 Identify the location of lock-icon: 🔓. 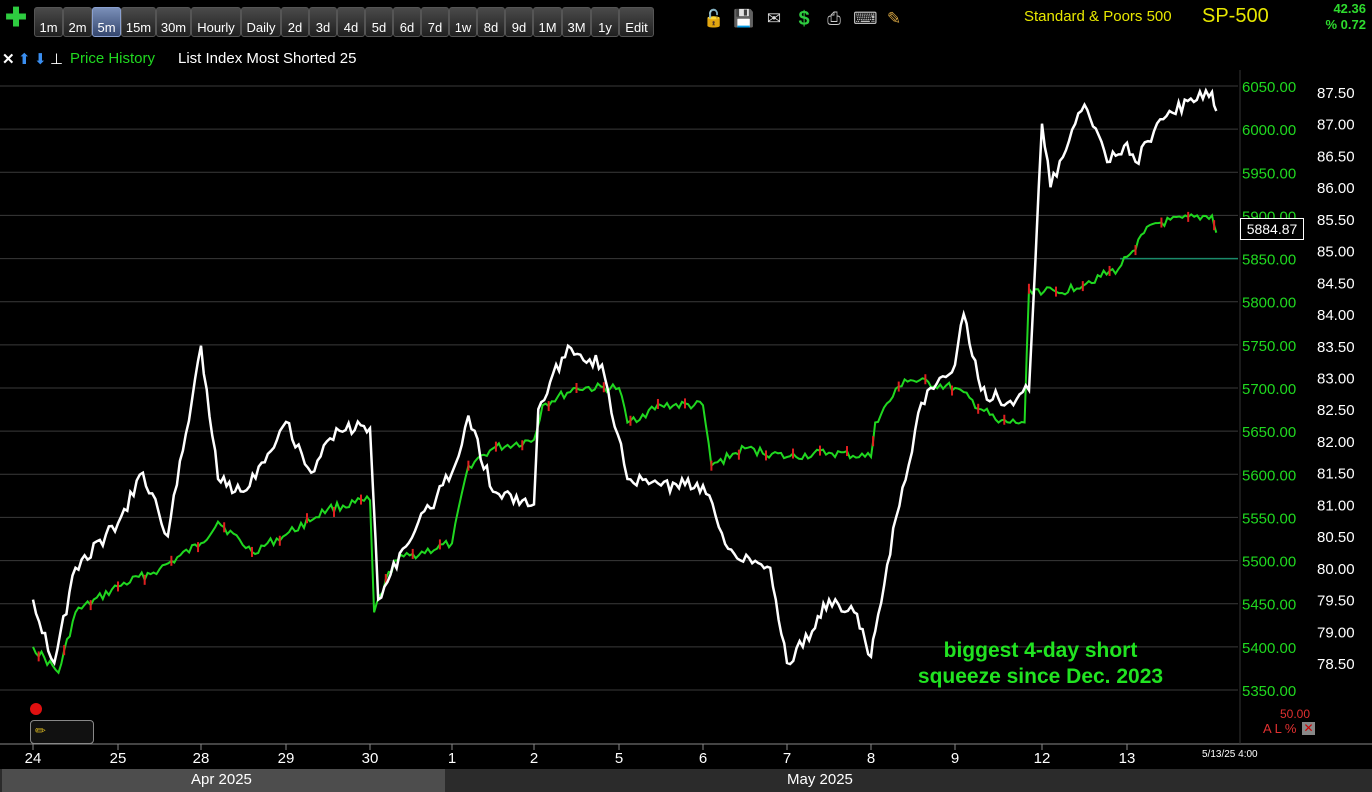
(714, 19).